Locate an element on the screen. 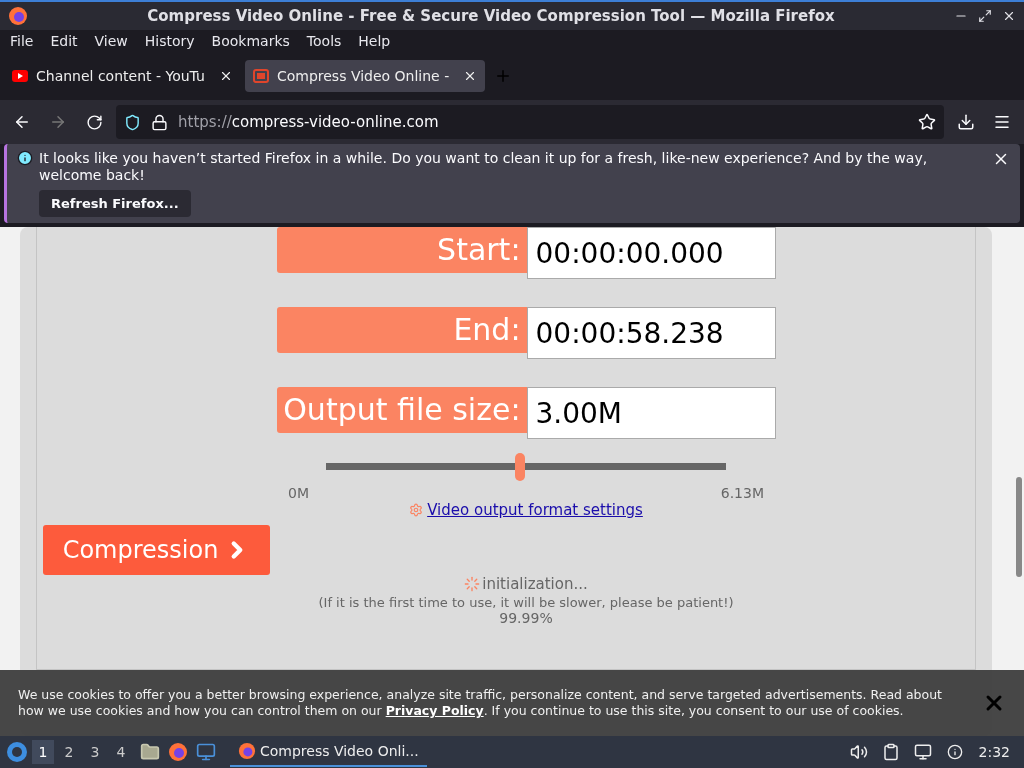 The image size is (1024, 768). field-label: Output file size: is located at coordinates (401, 410).